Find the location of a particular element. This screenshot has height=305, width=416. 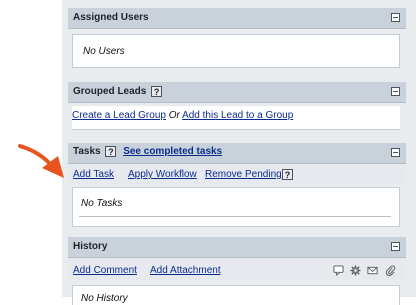

no-users-text: No Users is located at coordinates (104, 51).